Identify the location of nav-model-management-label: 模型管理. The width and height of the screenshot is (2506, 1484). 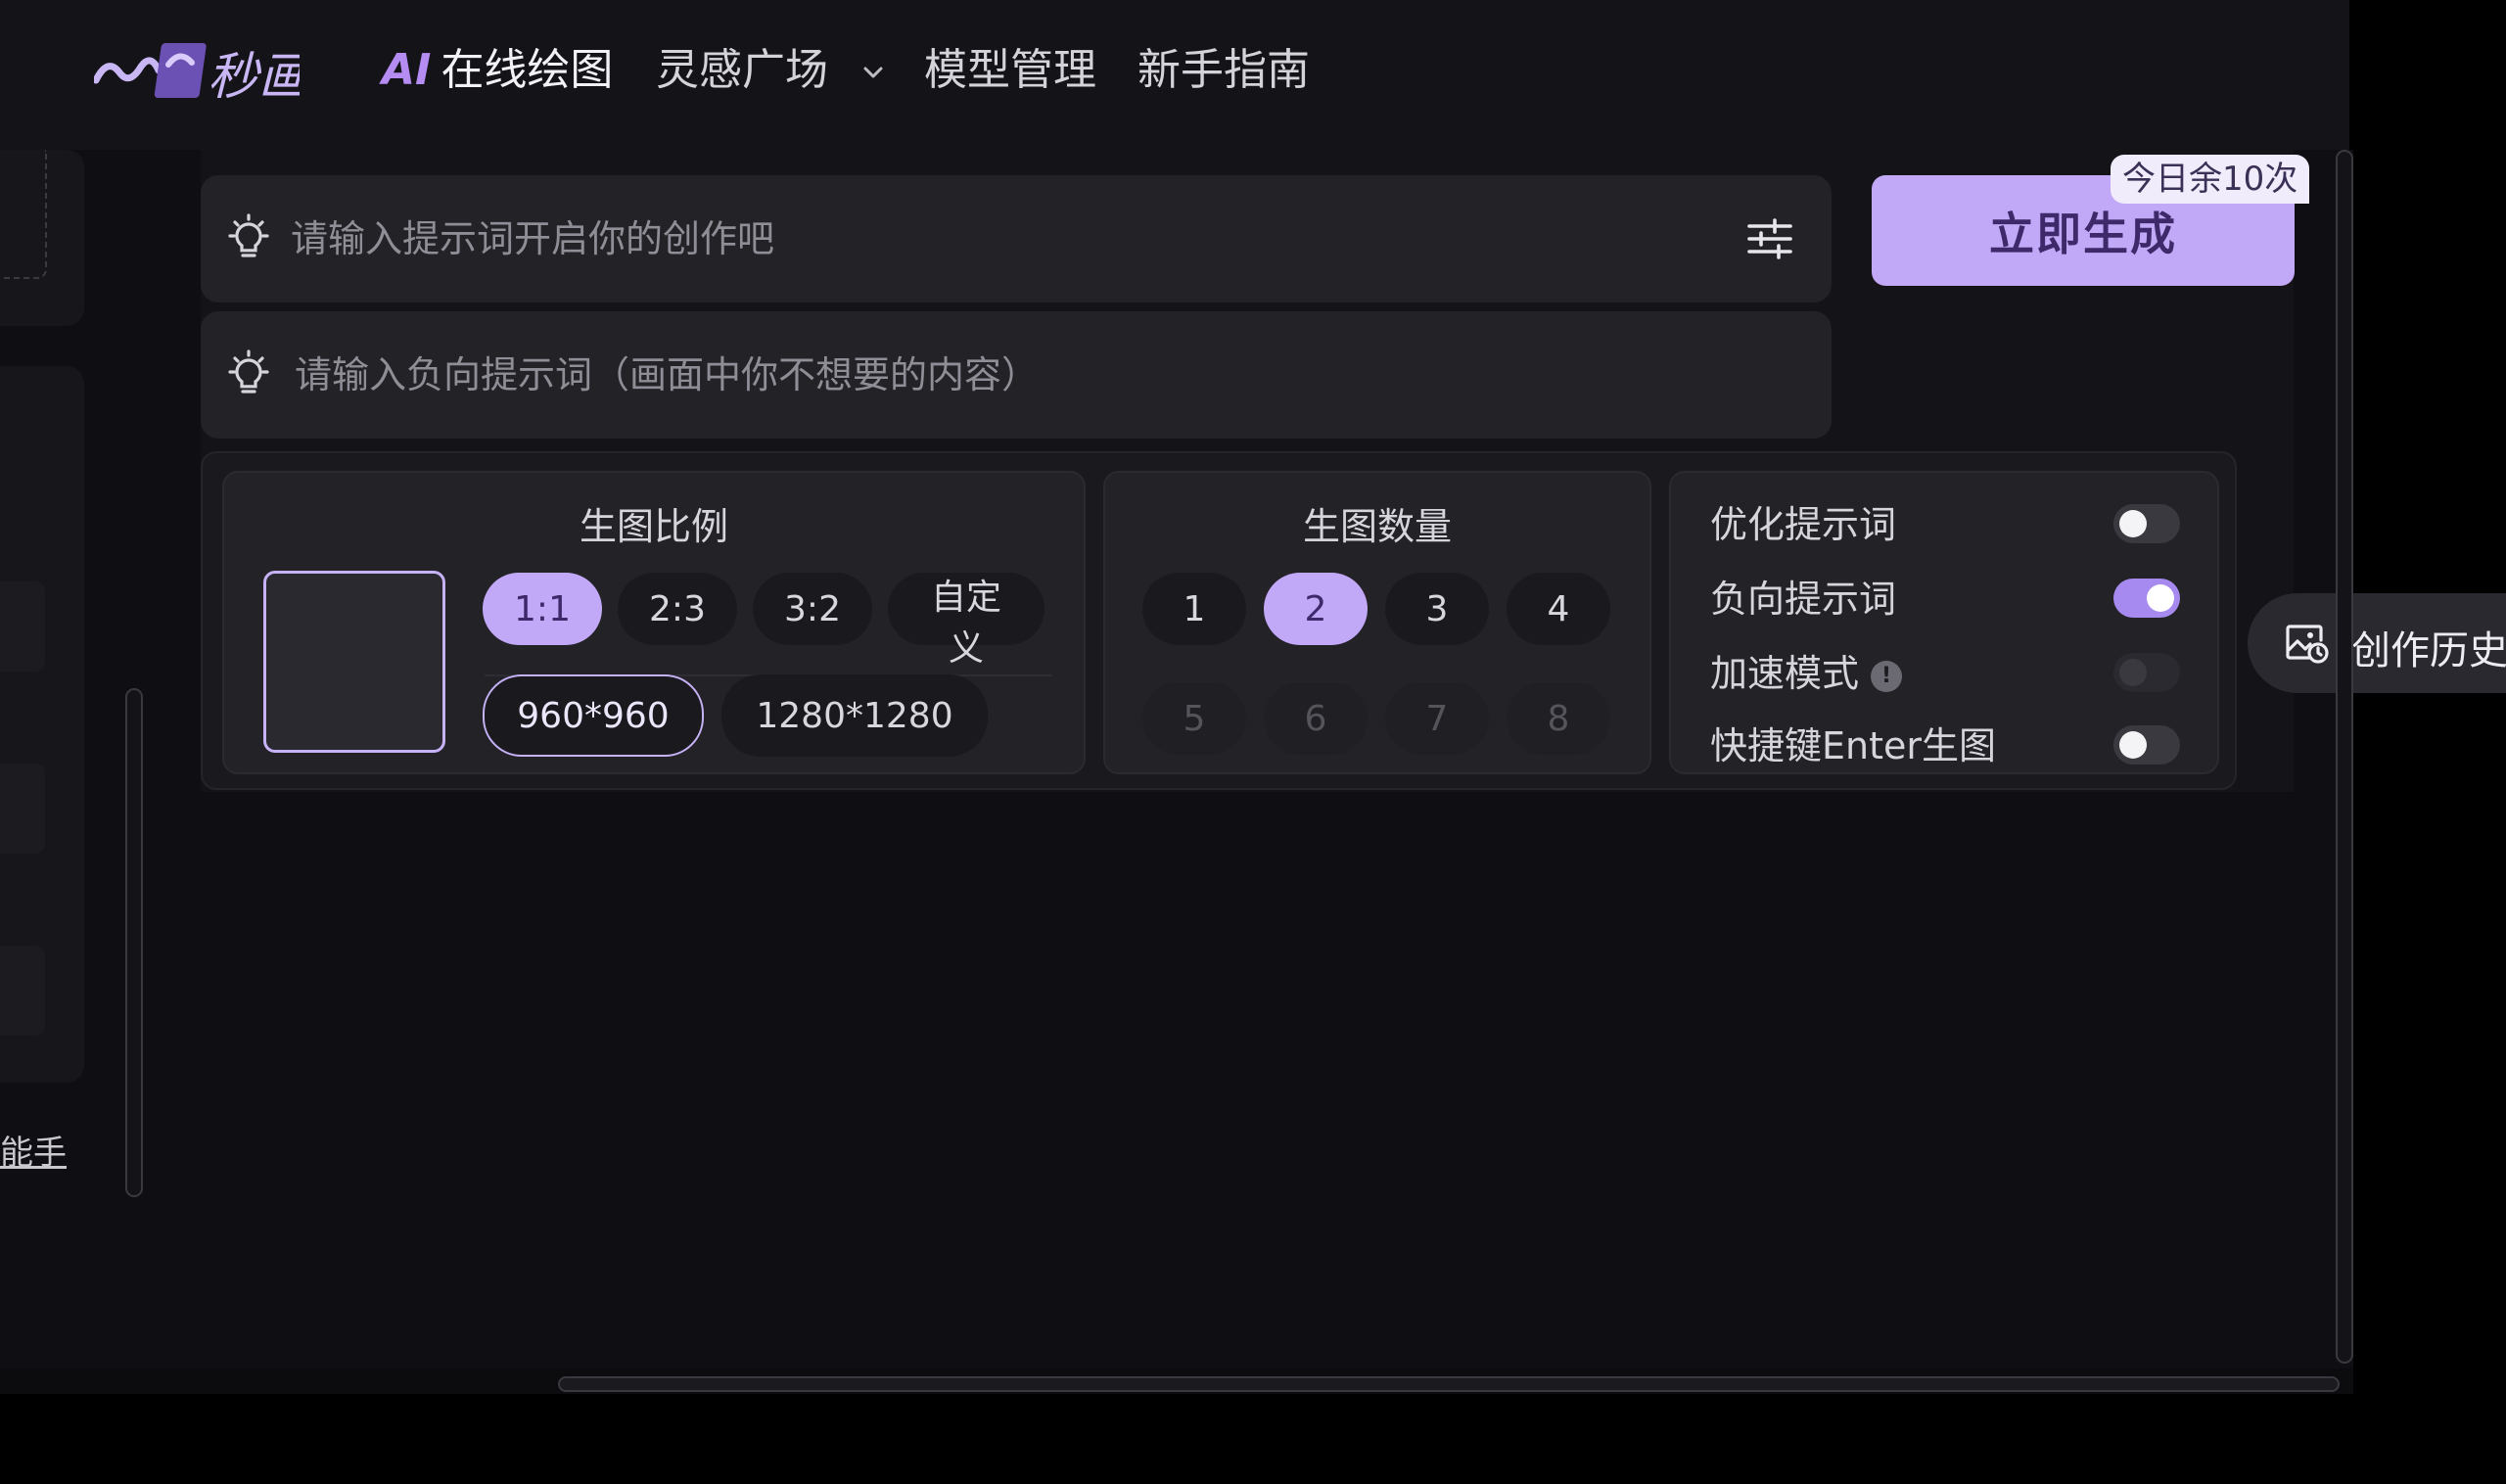
(1010, 70).